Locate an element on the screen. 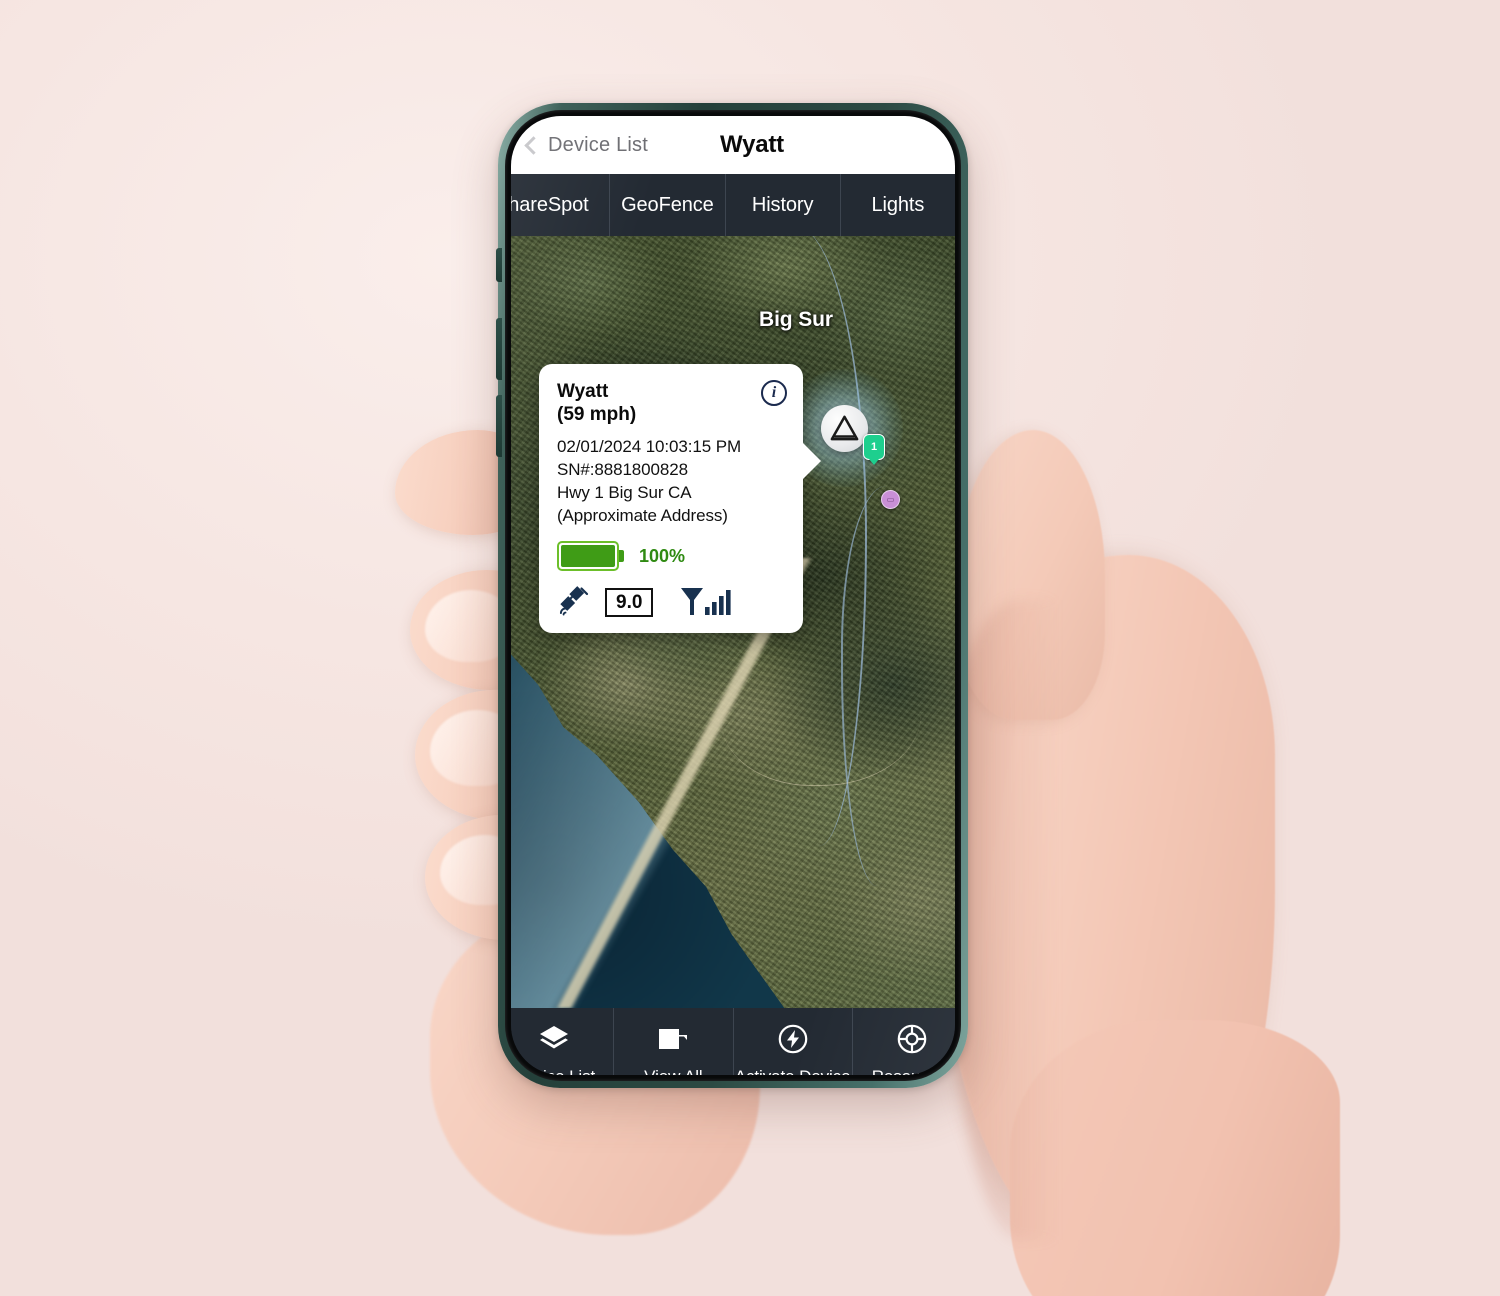 The image size is (1500, 1296). battery-icon is located at coordinates (588, 556).